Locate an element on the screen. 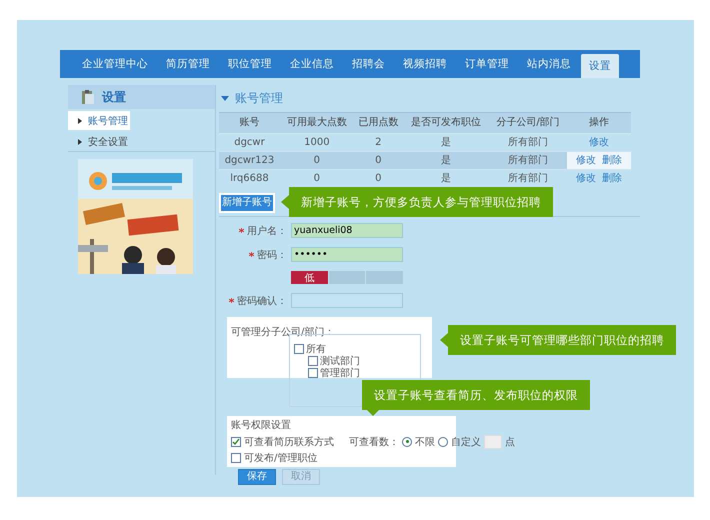 Image resolution: width=710 pixels, height=520 pixels. nav-tab: 简历管理 is located at coordinates (188, 64).